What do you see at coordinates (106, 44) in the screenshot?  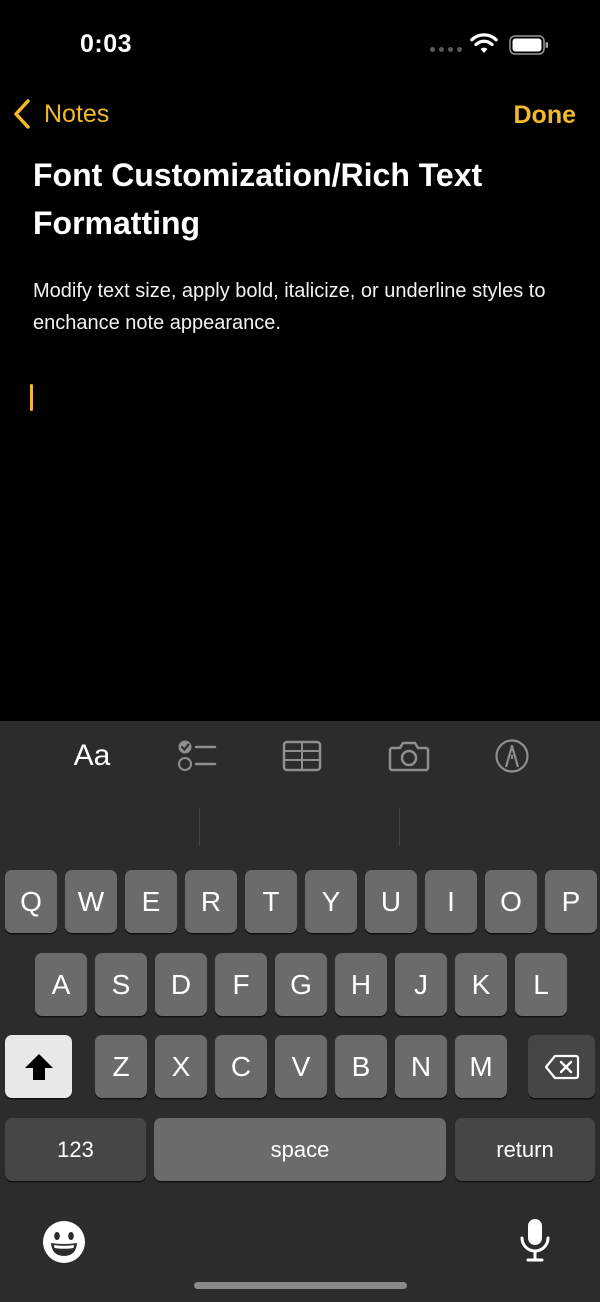 I see `status-time: 0:03` at bounding box center [106, 44].